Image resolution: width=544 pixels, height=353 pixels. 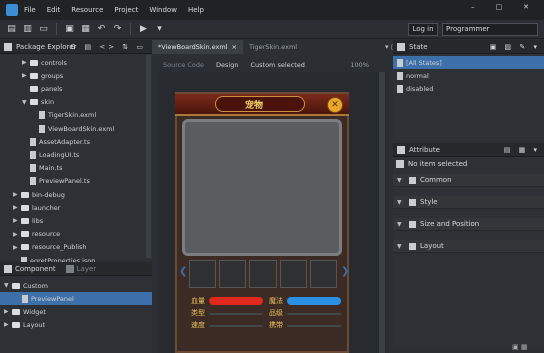 What do you see at coordinates (183, 65) in the screenshot?
I see `tab-source-code: Source Code` at bounding box center [183, 65].